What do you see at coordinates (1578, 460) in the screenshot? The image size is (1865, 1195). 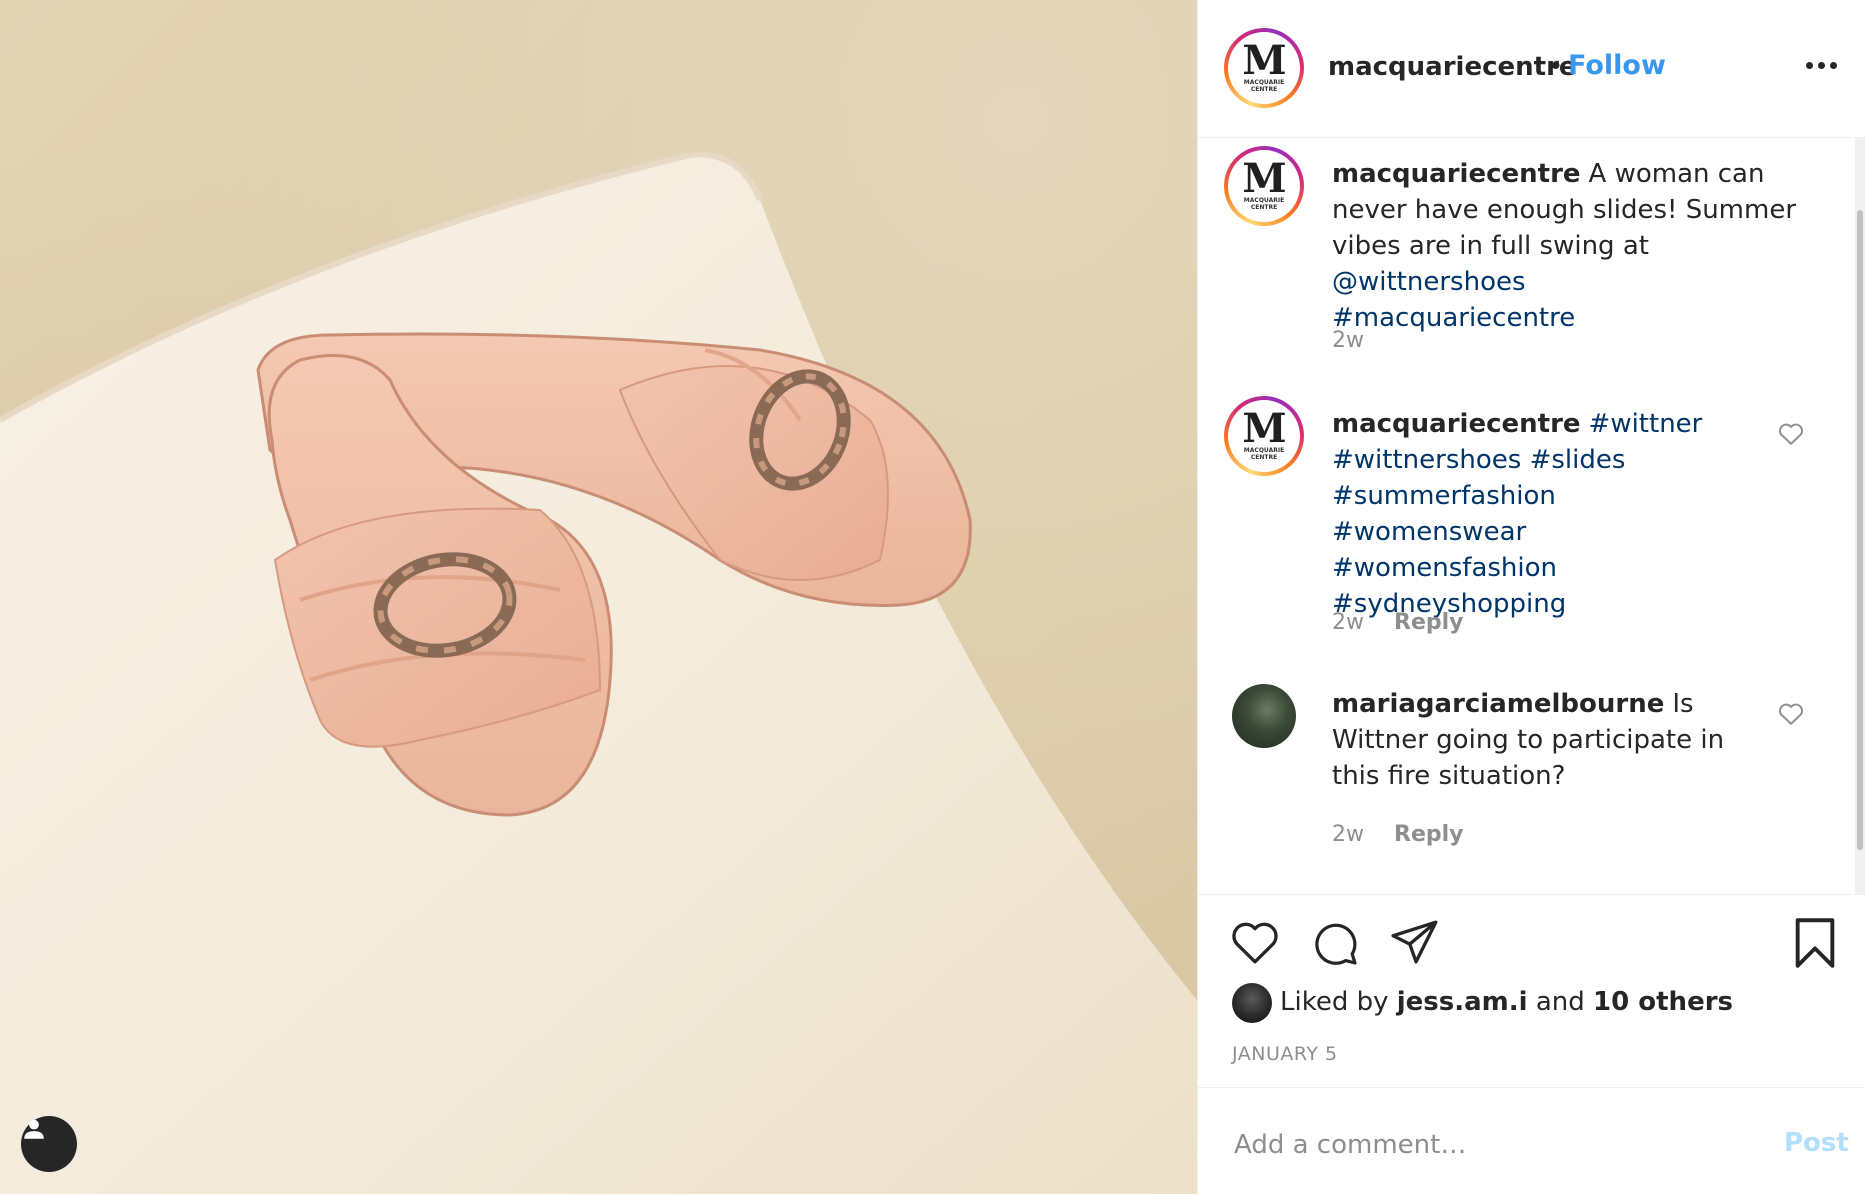 I see `comment-hashtag: #slides` at bounding box center [1578, 460].